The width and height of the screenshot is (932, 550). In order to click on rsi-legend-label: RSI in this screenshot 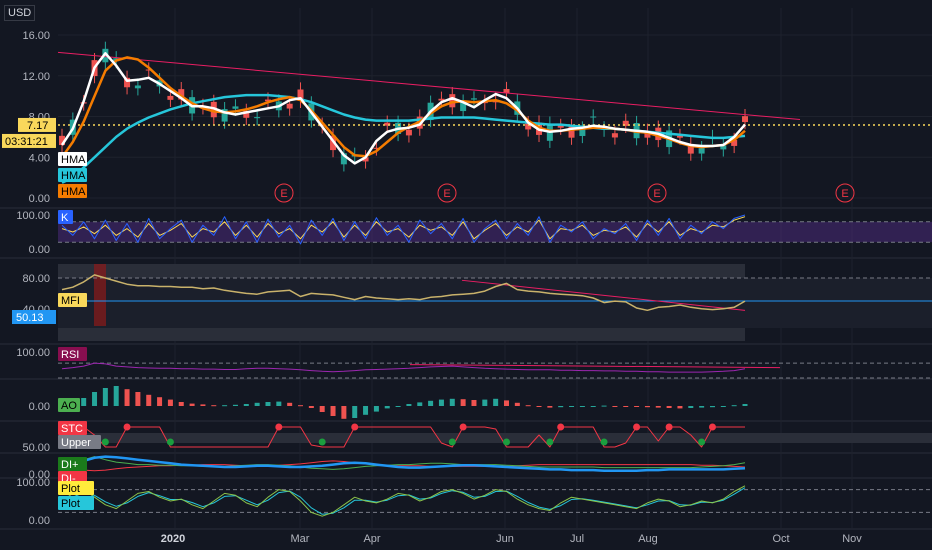, I will do `click(70, 355)`.